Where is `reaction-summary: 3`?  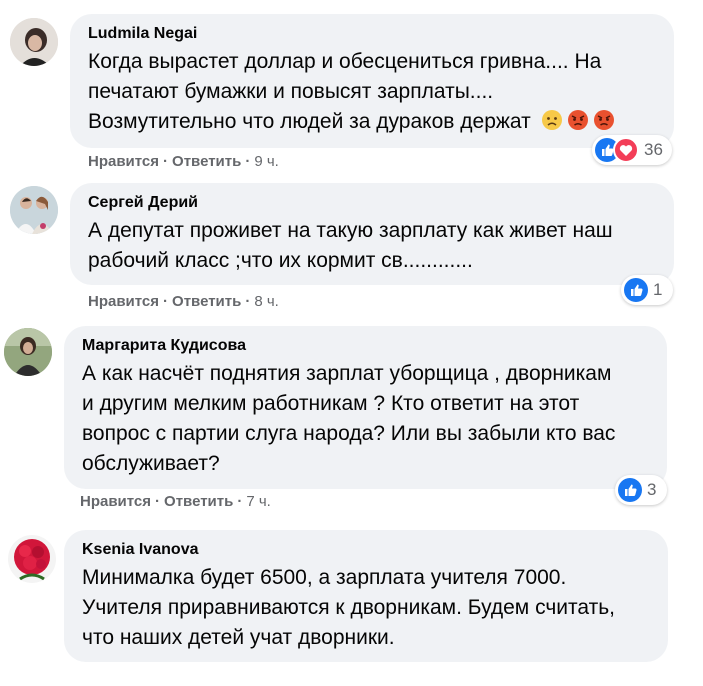
reaction-summary: 3 is located at coordinates (641, 490).